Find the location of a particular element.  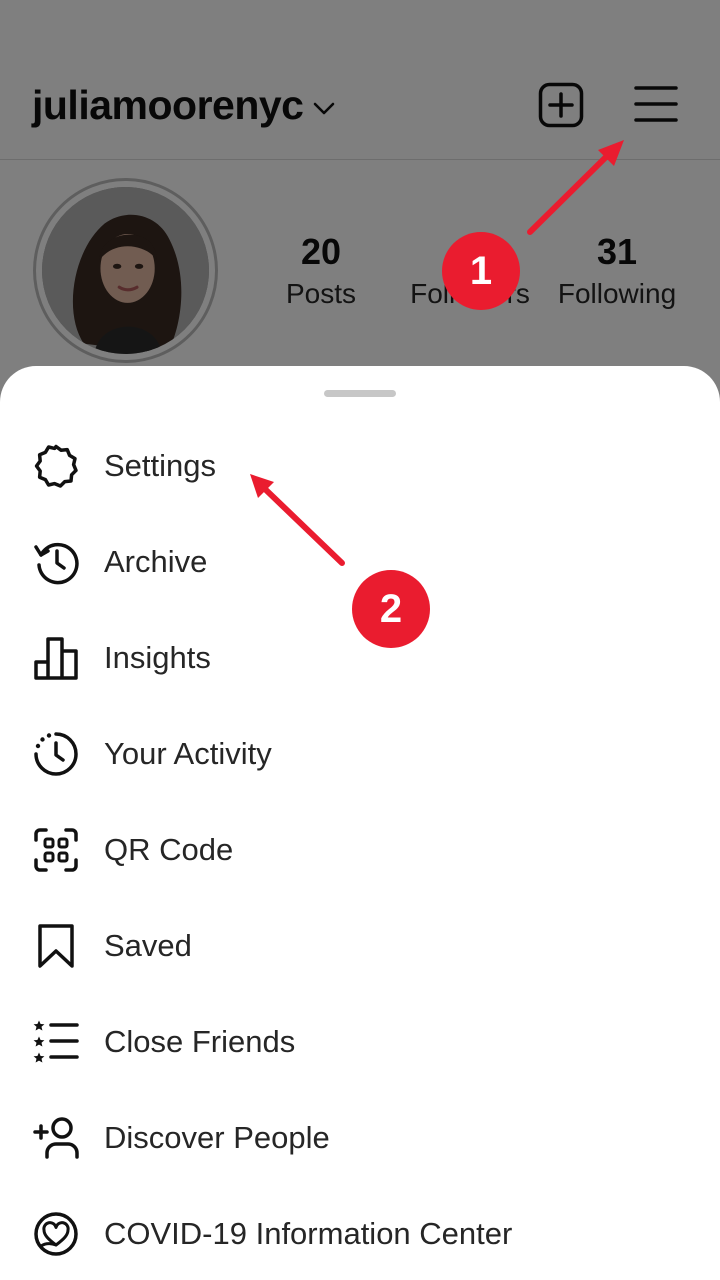

settings-gear-icon is located at coordinates (56, 466).